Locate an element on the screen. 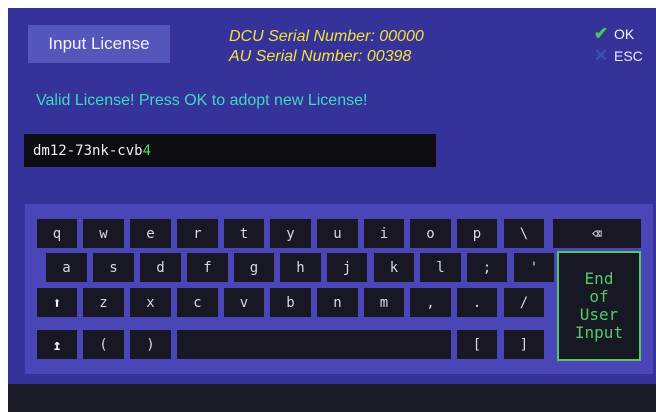 This screenshot has width=656, height=412. ok-button: ✔ OK is located at coordinates (613, 34).